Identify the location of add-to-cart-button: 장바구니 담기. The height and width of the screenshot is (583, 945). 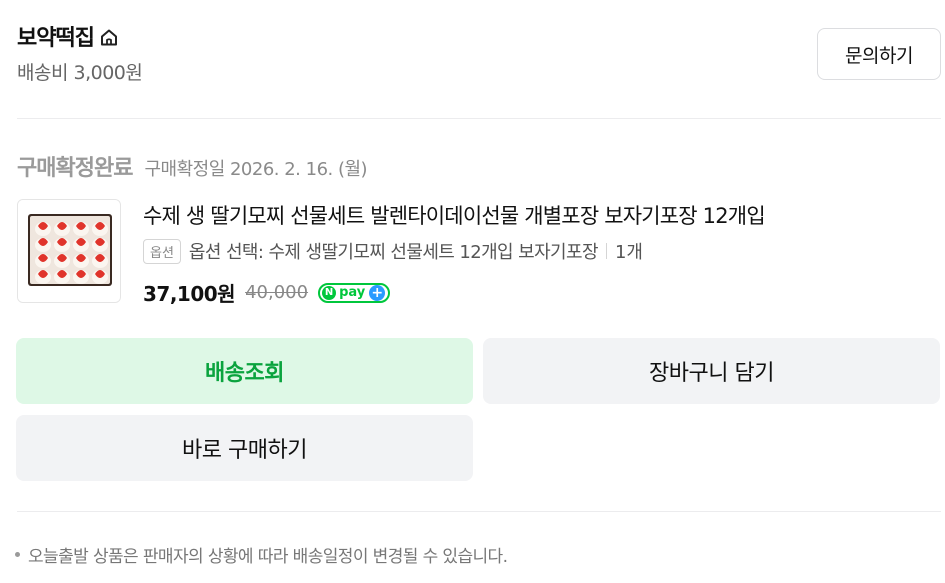
(711, 371).